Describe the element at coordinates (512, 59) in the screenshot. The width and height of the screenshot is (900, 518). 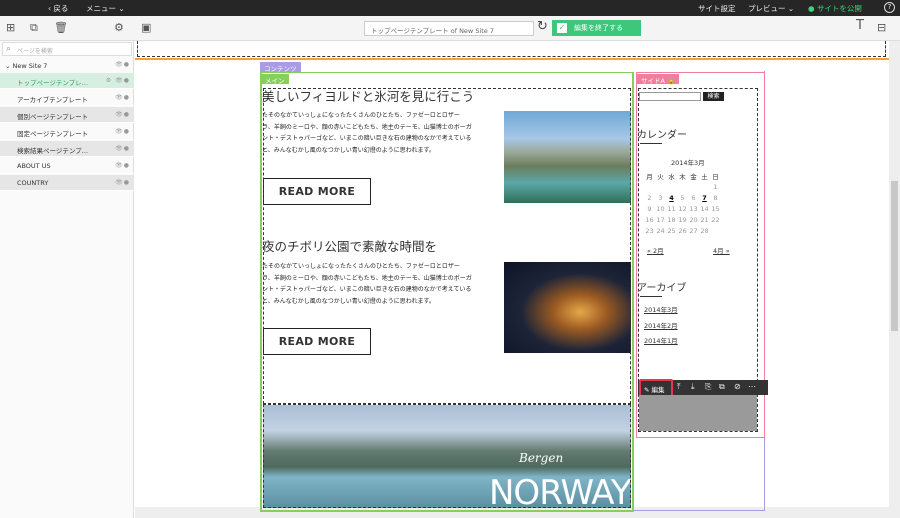
I see `header-divider` at that location.